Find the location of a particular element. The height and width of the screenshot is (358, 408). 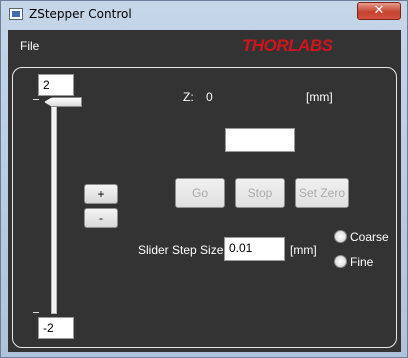

go-button: Go is located at coordinates (200, 193).